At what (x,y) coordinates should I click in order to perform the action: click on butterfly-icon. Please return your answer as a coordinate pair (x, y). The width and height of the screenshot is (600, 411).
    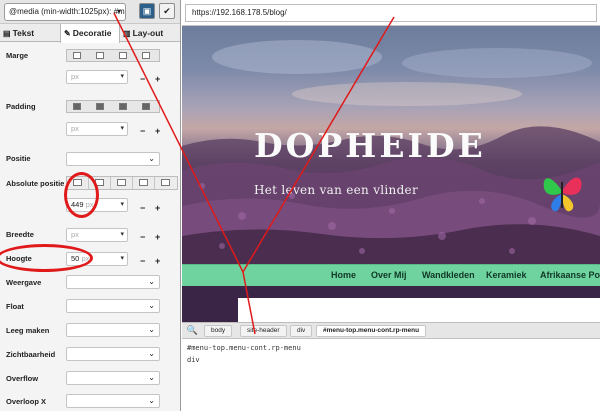
    Looking at the image, I should click on (562, 194).